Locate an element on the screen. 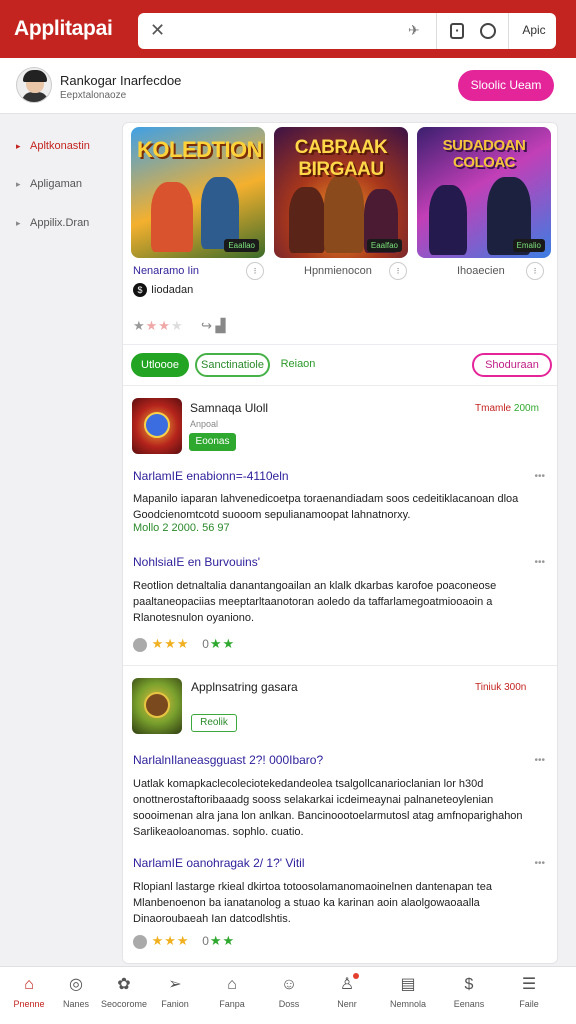 Image resolution: width=576 pixels, height=1024 pixels. app-install-button: Reolik is located at coordinates (214, 723).